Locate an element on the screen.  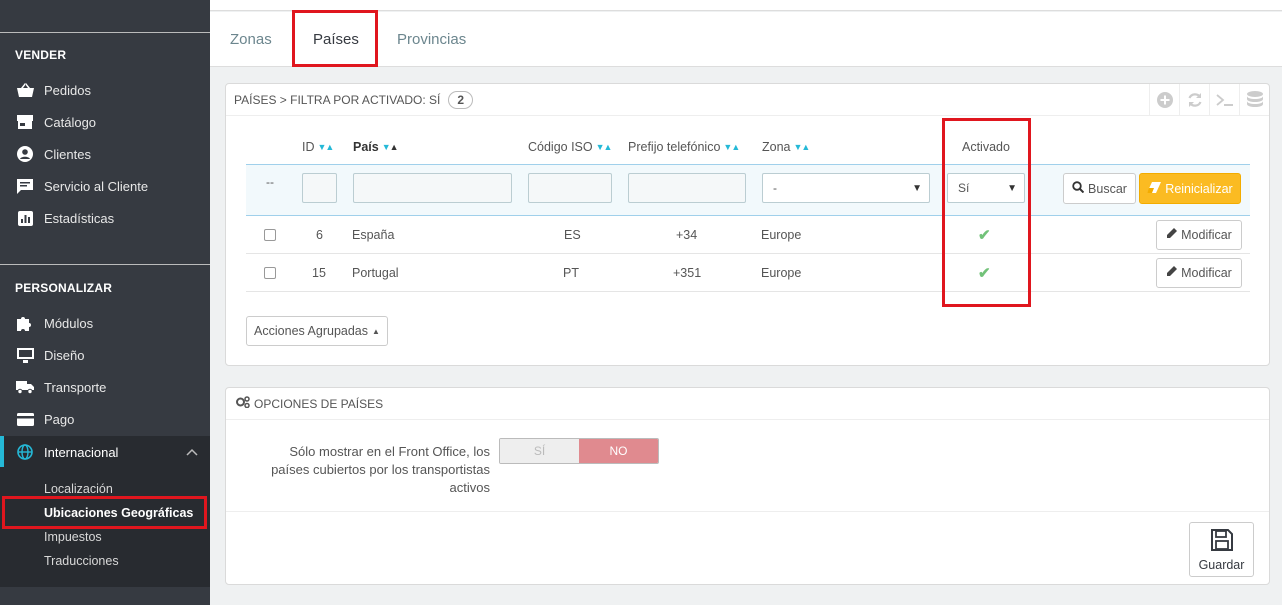
sidebar-item-orders: Pedidos is located at coordinates (105, 90).